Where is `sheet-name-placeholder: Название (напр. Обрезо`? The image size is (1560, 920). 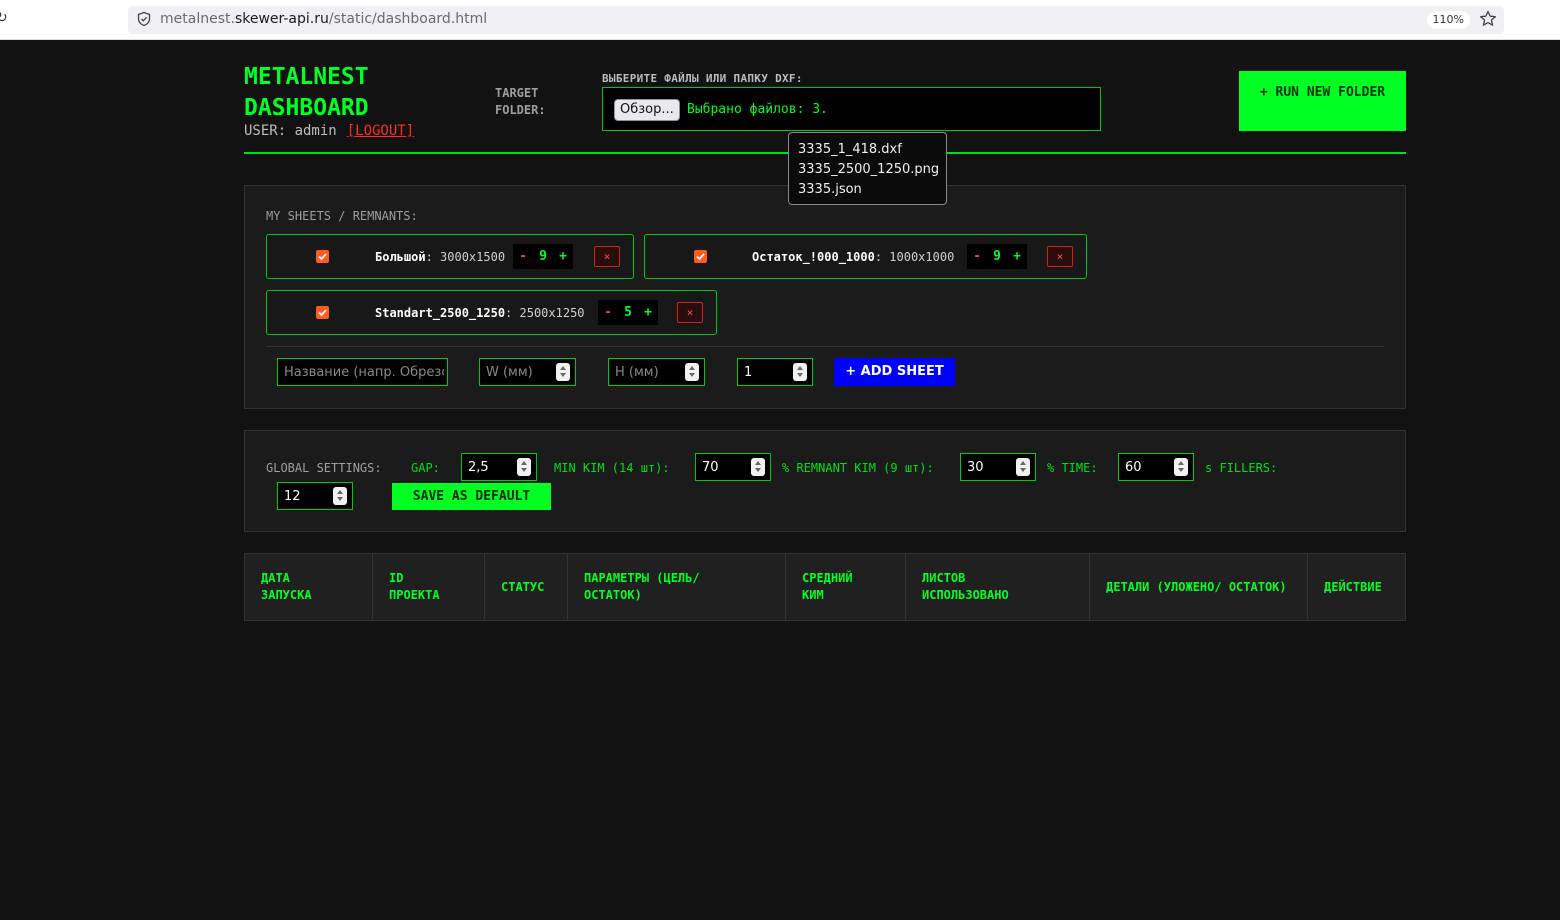 sheet-name-placeholder: Название (напр. Обрезо is located at coordinates (364, 372).